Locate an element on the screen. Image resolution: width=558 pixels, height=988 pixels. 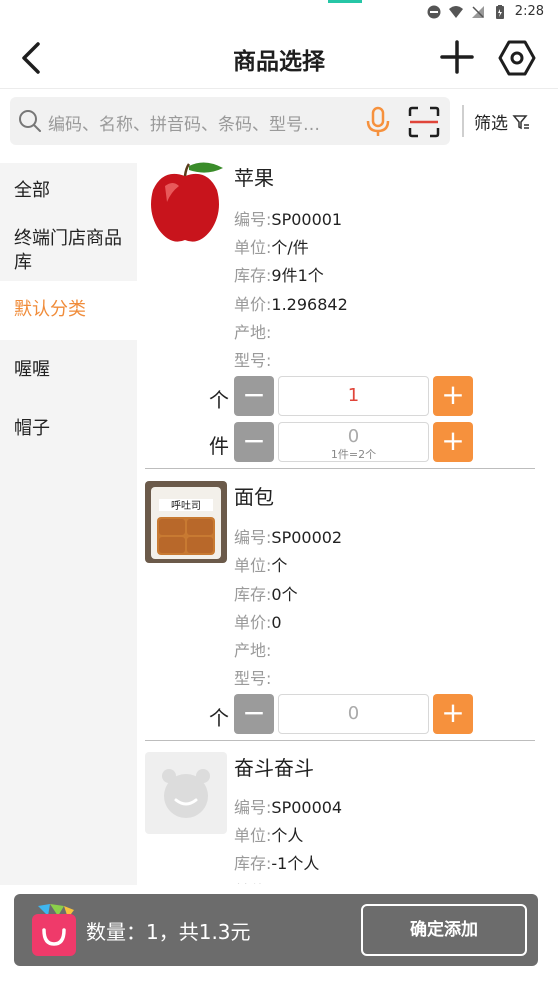
quantity-input: 0 is located at coordinates (353, 714).